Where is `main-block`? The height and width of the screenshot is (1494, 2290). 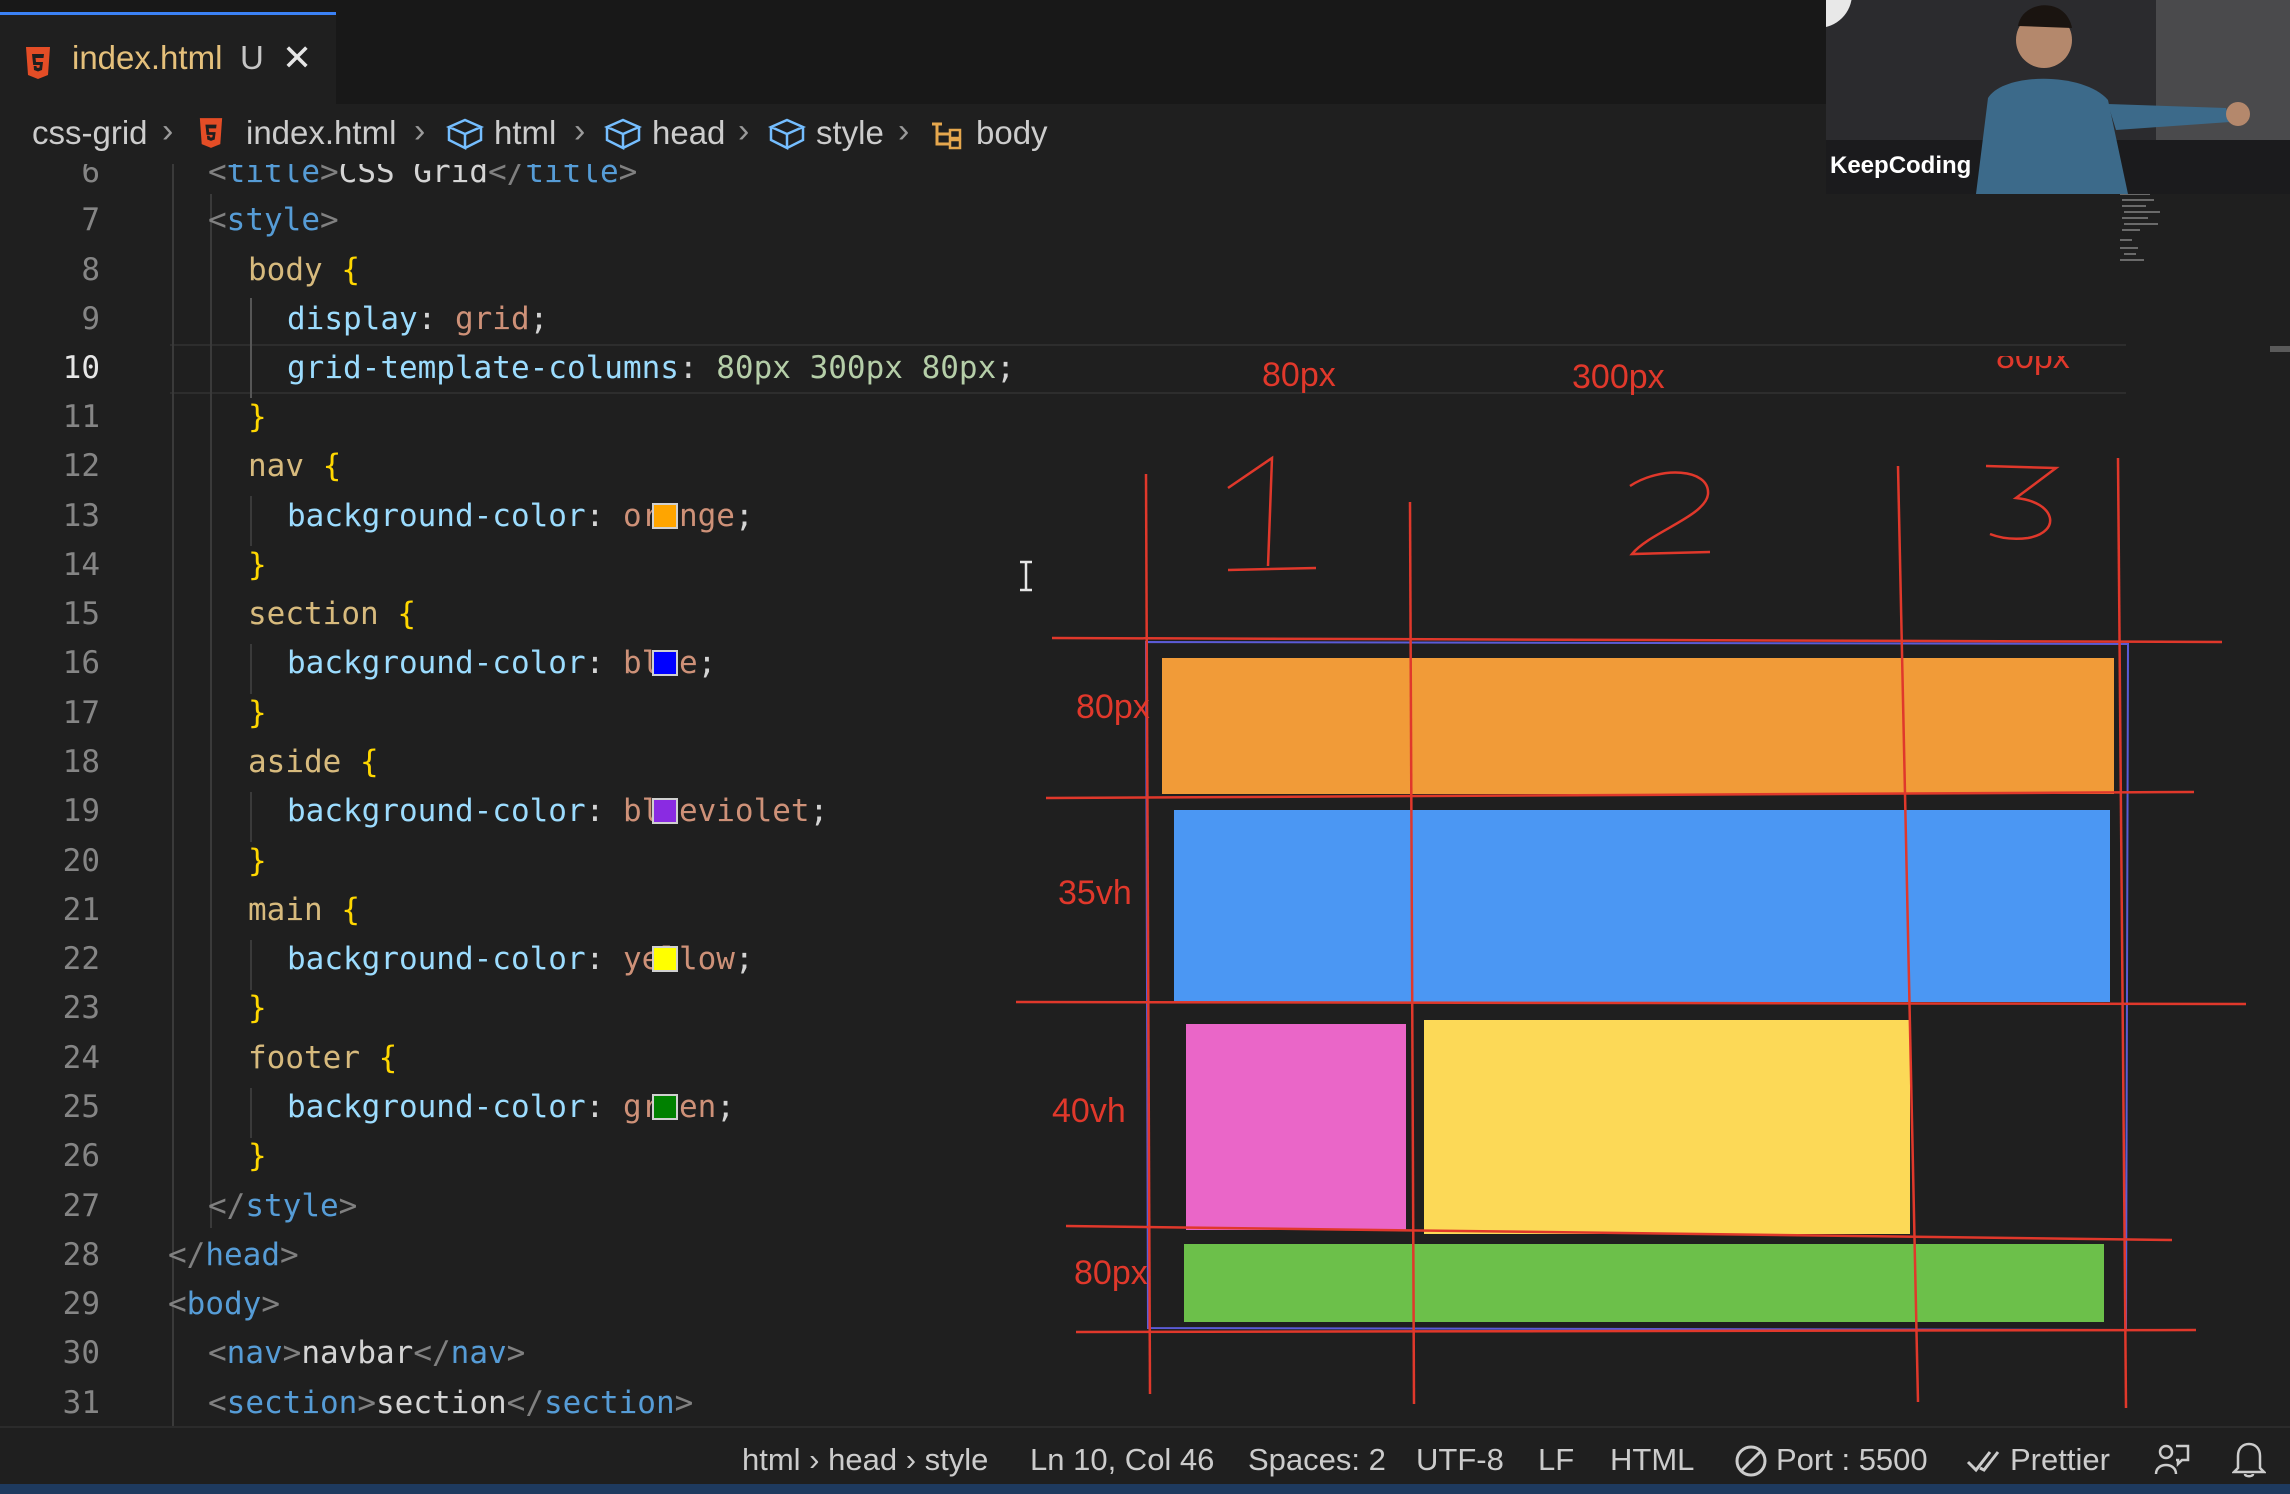
main-block is located at coordinates (1667, 1127).